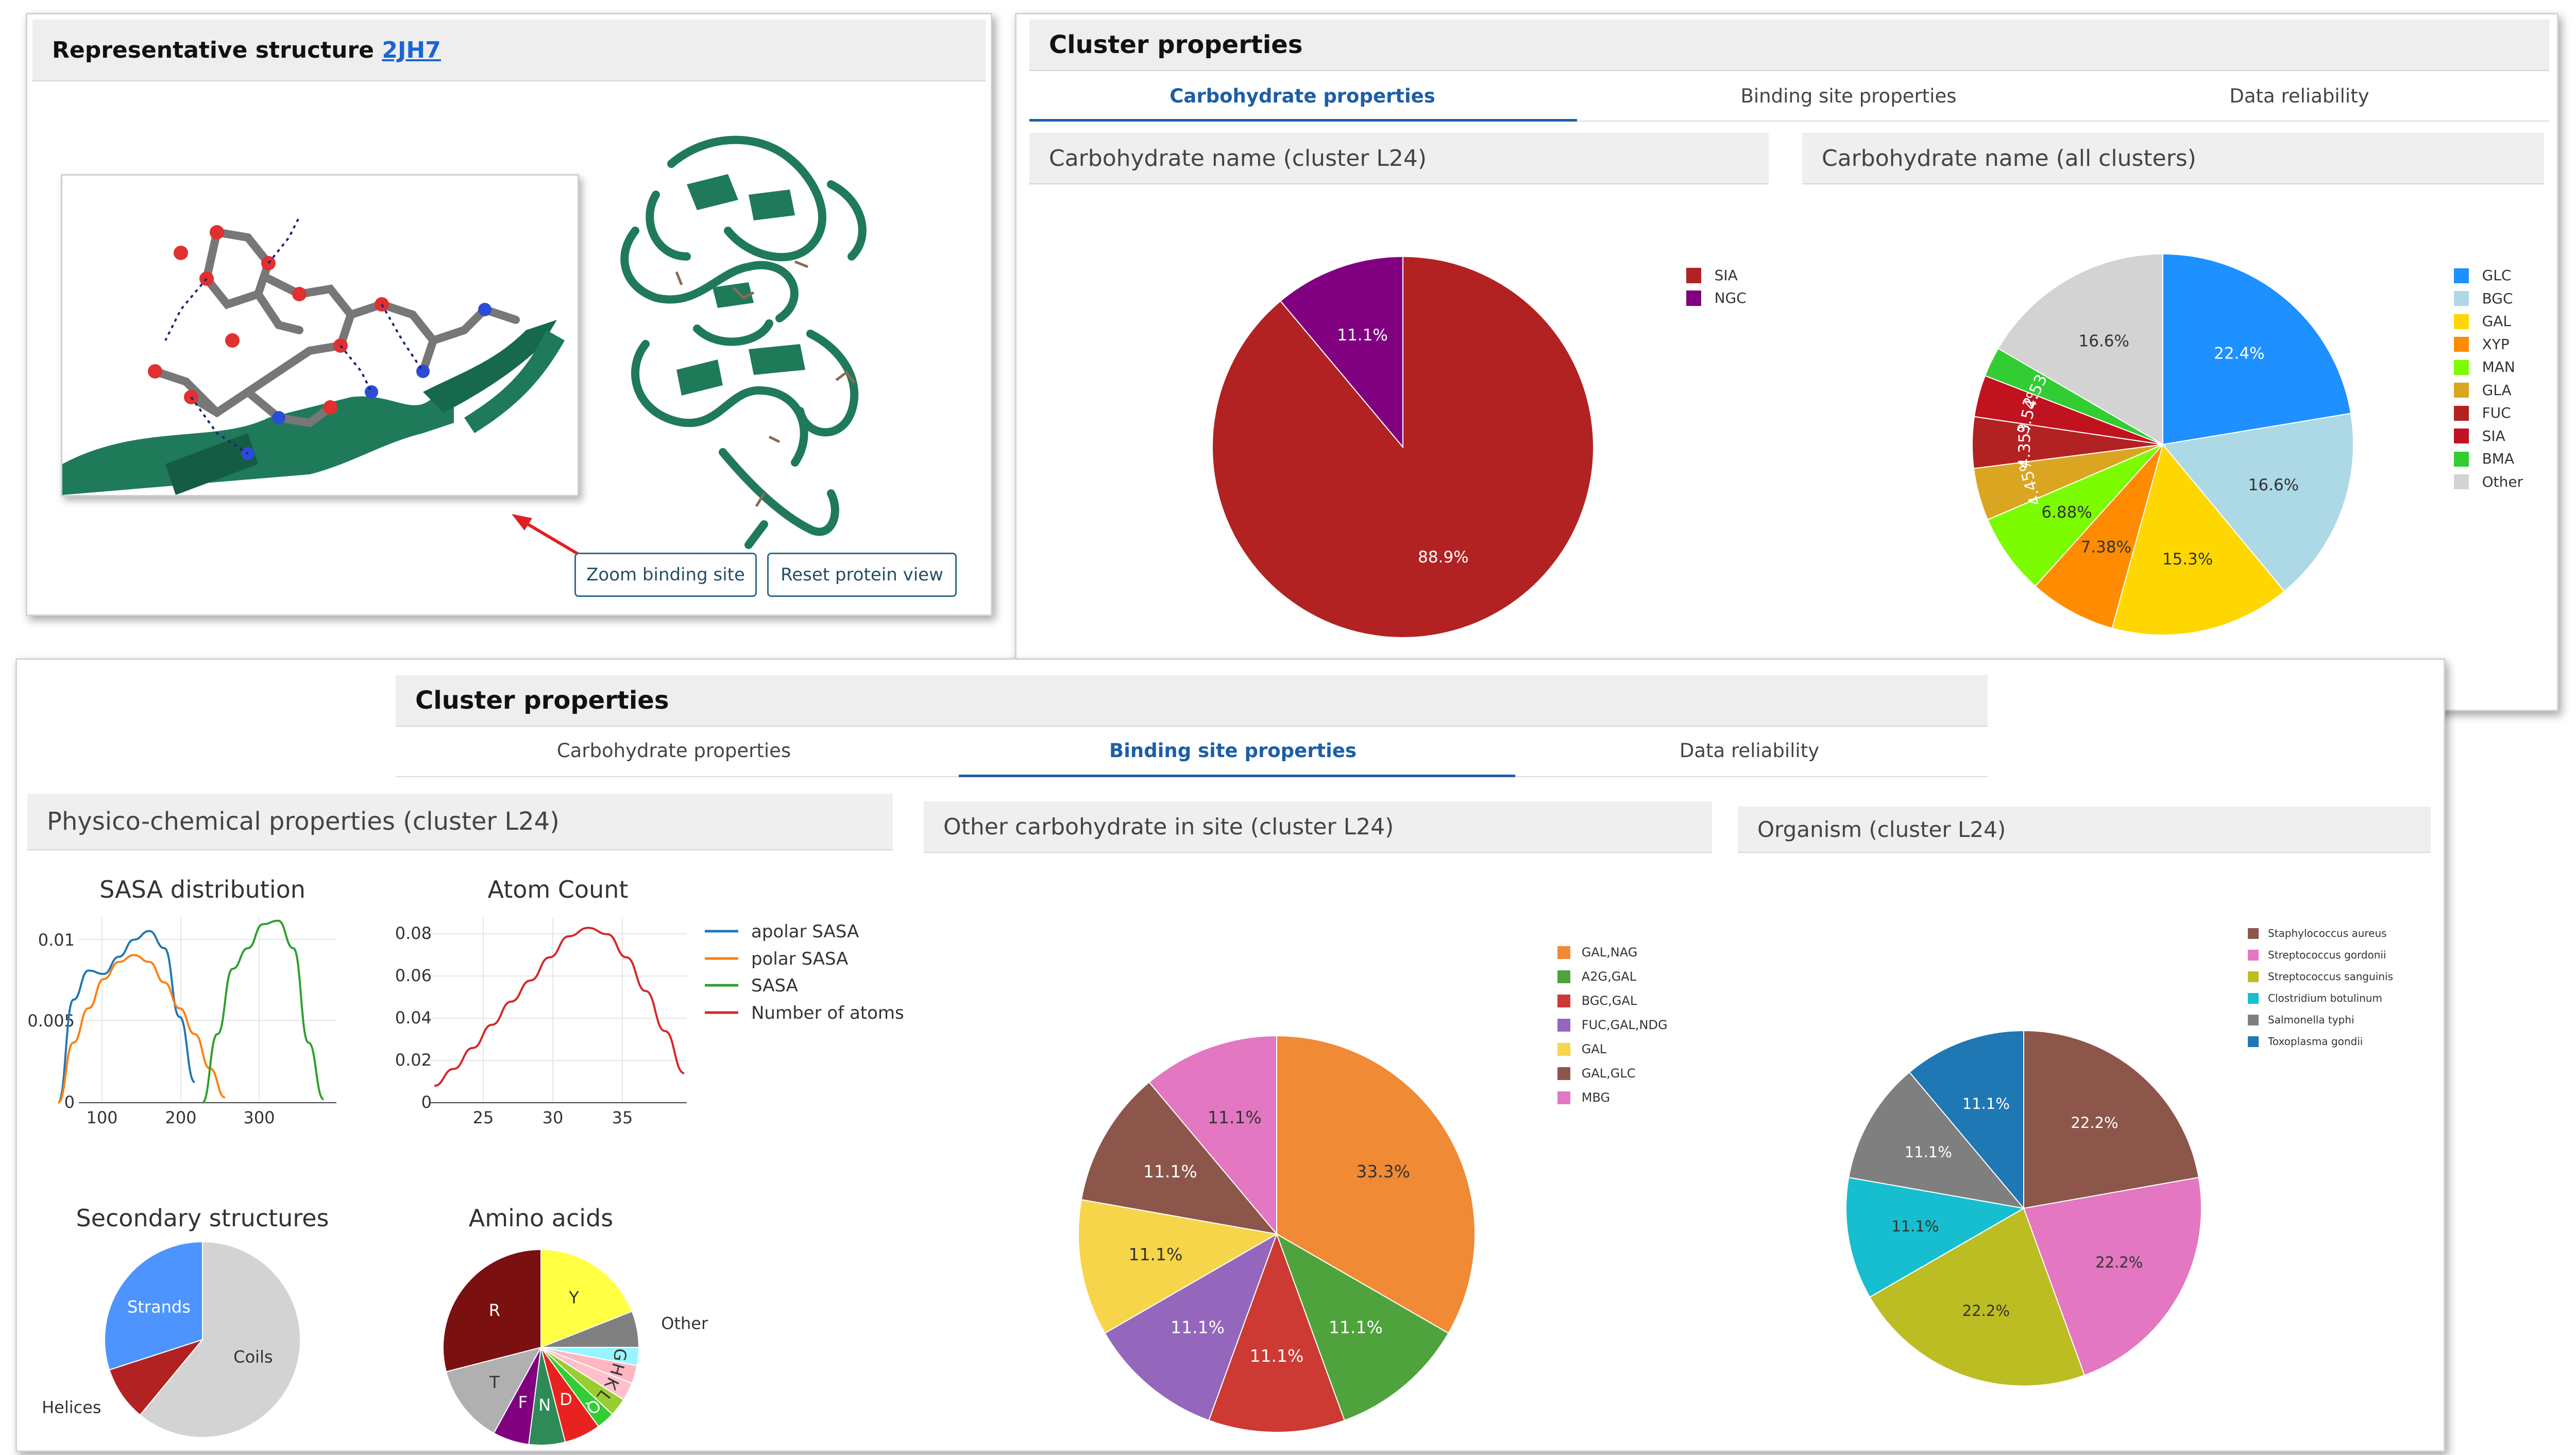 The width and height of the screenshot is (2576, 1455). I want to click on legend-label: GLA, so click(2497, 390).